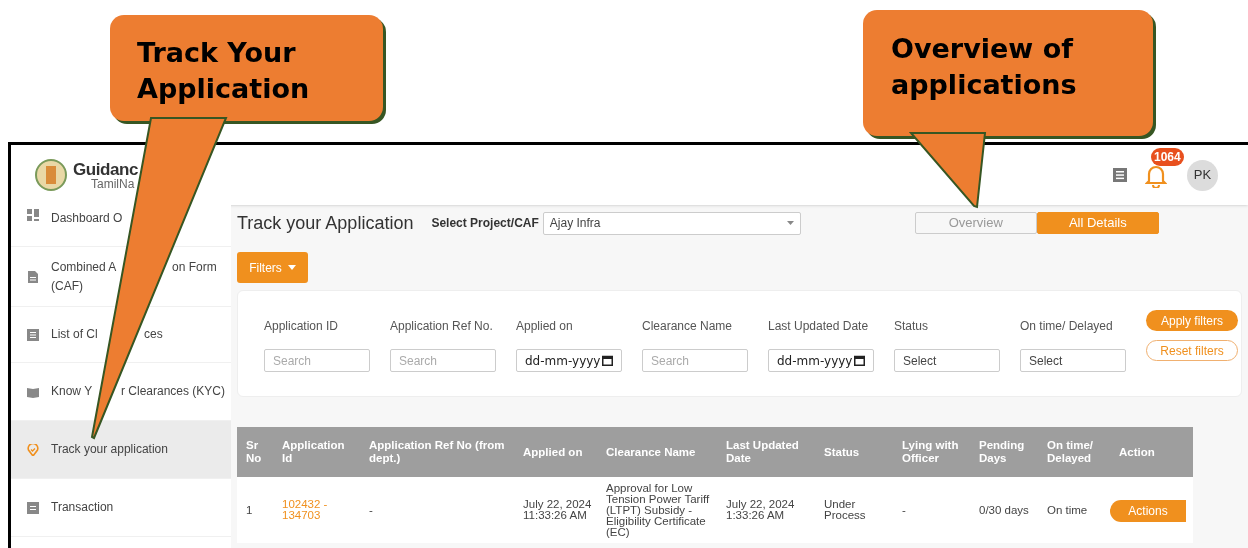  Describe the element at coordinates (854, 510) in the screenshot. I see `table-cell: Under Process` at that location.